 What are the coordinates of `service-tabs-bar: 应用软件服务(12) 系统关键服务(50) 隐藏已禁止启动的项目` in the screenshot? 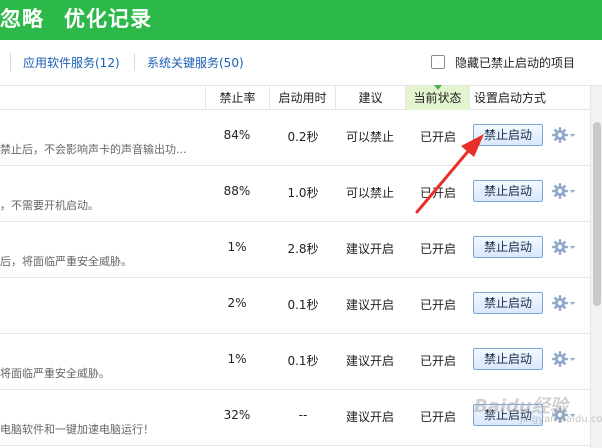 It's located at (301, 63).